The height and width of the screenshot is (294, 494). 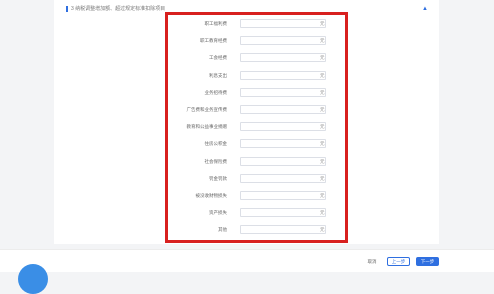 I want to click on assistant-avatar, so click(x=33, y=279).